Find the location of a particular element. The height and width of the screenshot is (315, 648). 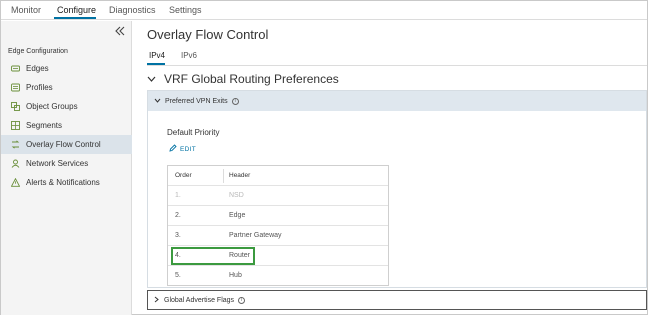

sidebar-item-object-groups: Object Groups is located at coordinates (66, 106).